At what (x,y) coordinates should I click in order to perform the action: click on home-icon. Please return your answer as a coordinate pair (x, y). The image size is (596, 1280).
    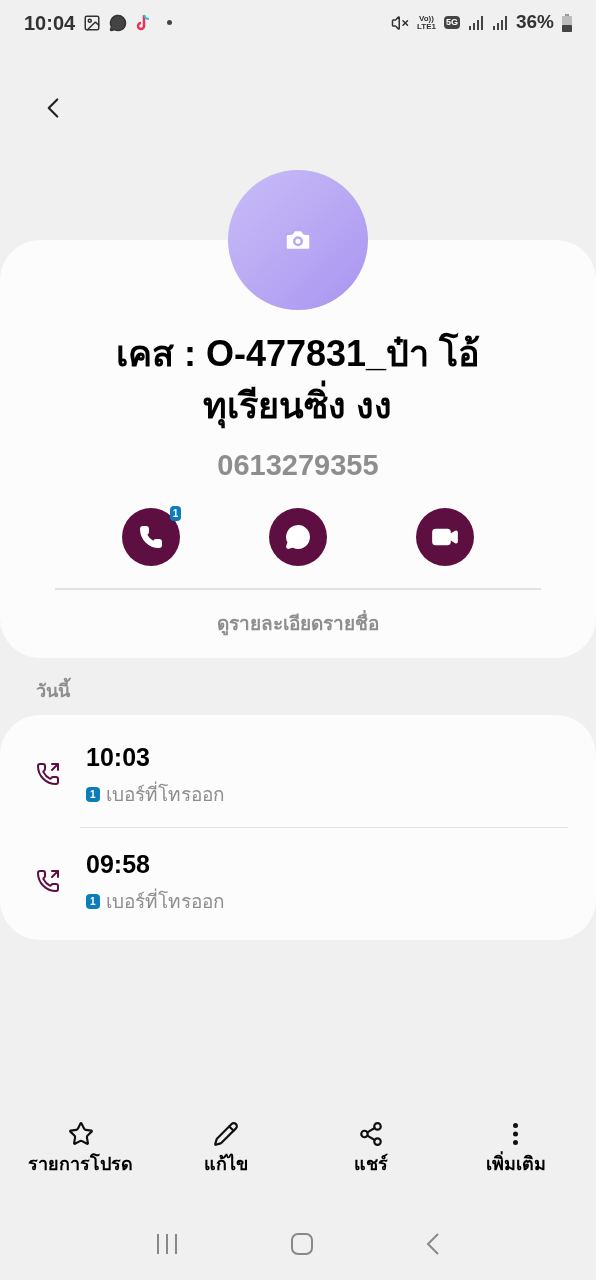
    Looking at the image, I should click on (302, 1244).